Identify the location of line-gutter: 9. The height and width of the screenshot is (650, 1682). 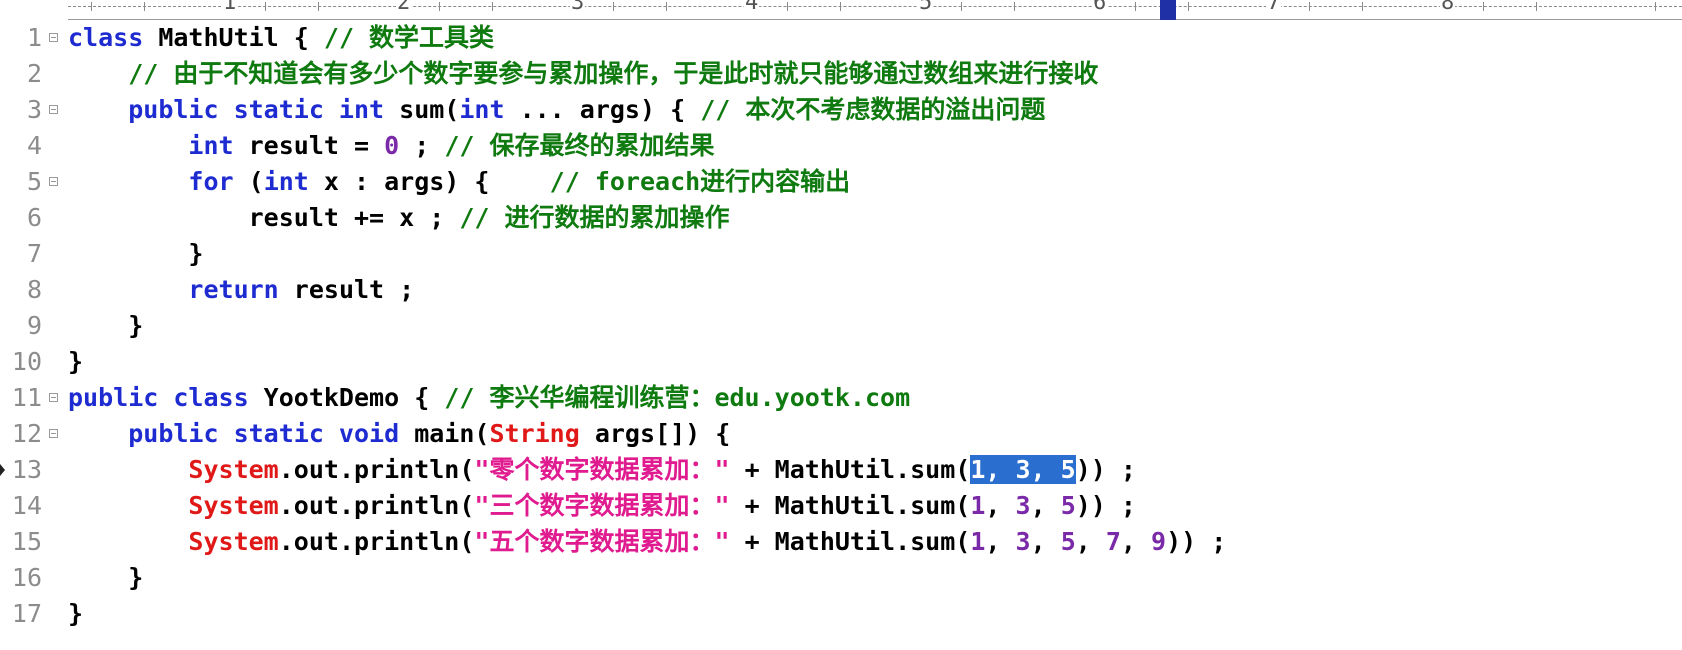
(32, 326).